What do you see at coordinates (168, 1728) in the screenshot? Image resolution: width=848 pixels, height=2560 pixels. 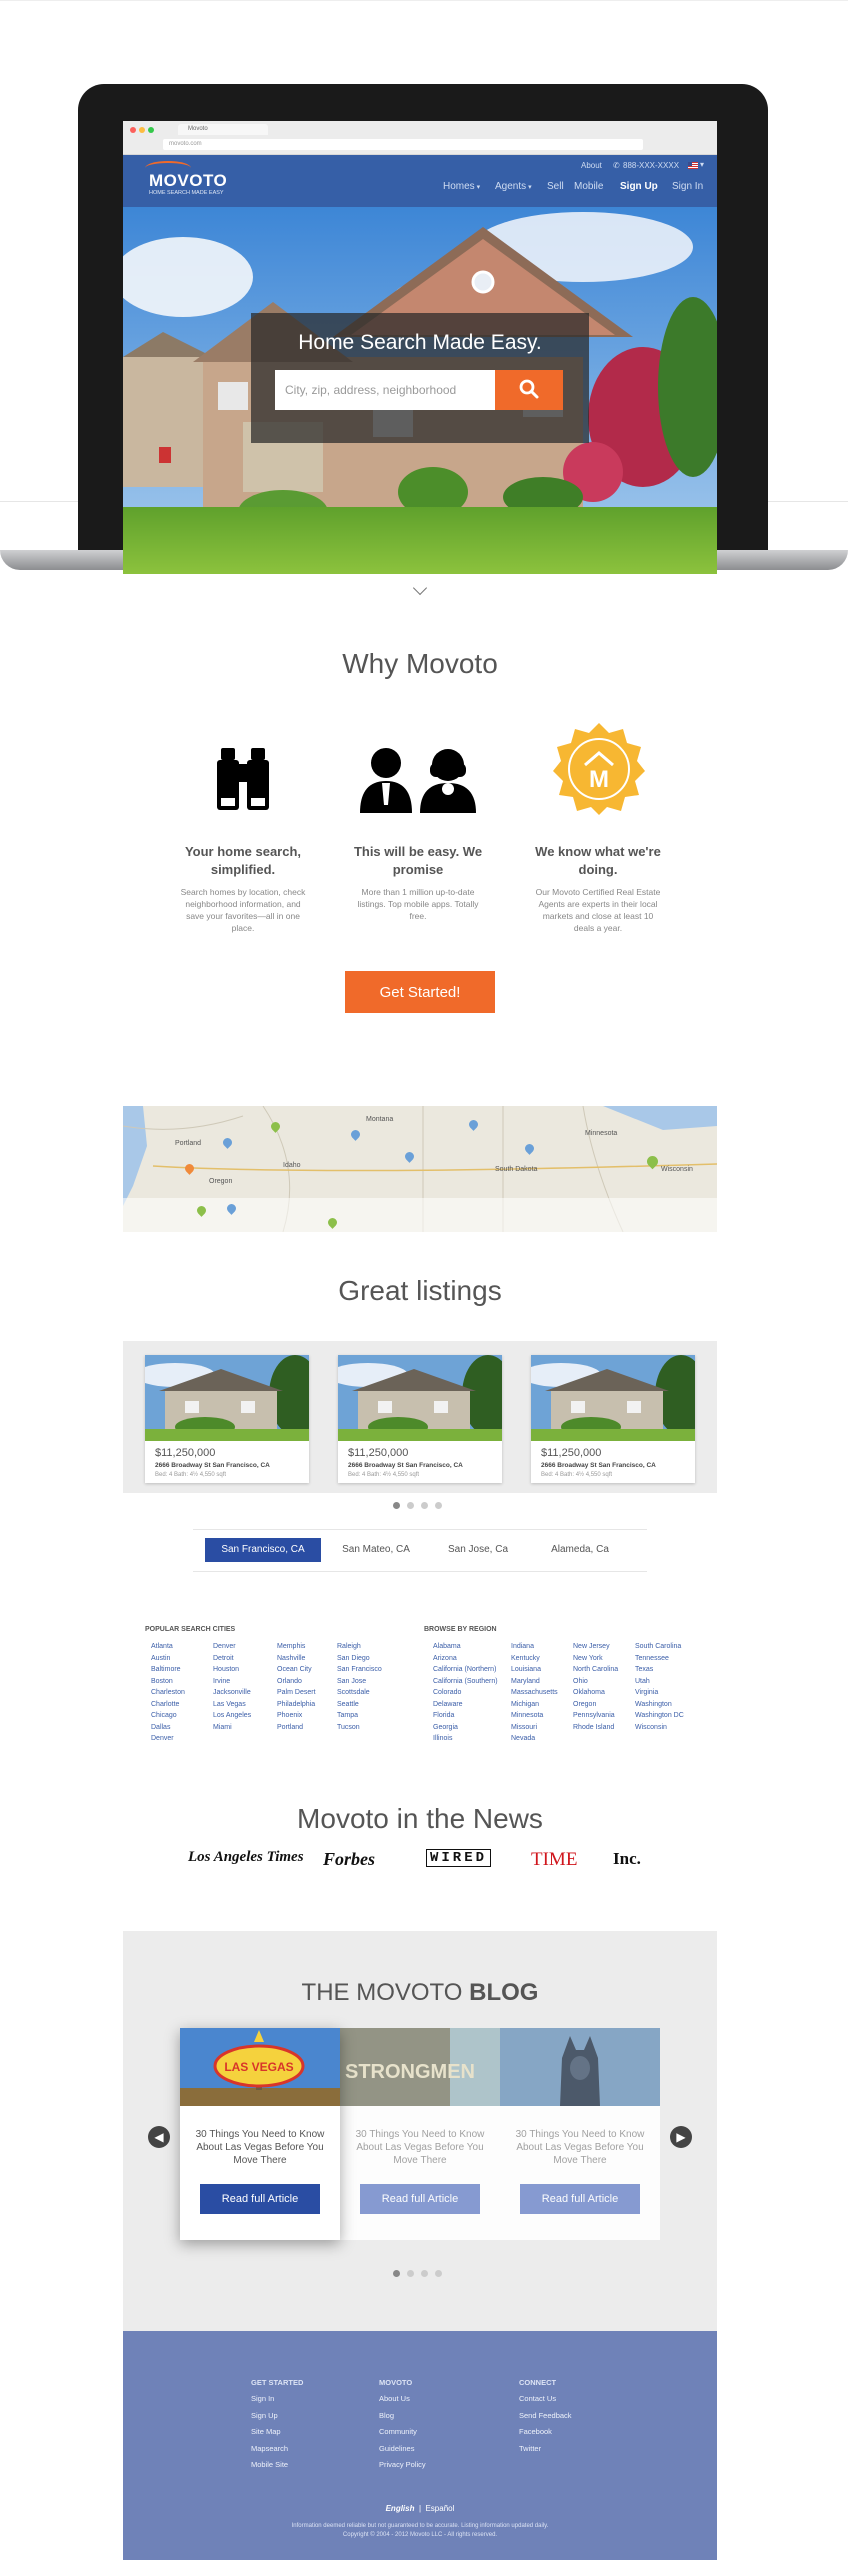 I see `list-link: Dallas` at bounding box center [168, 1728].